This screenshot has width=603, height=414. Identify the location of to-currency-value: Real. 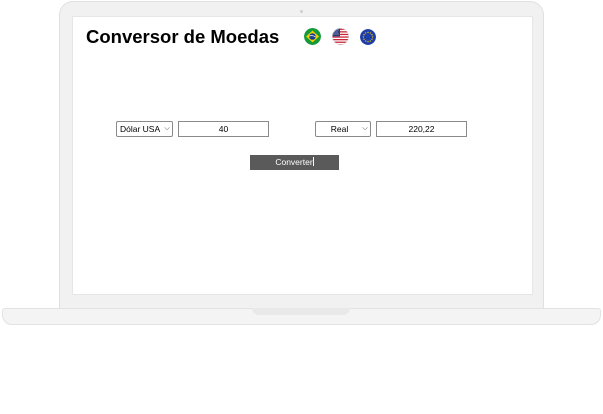
(339, 129).